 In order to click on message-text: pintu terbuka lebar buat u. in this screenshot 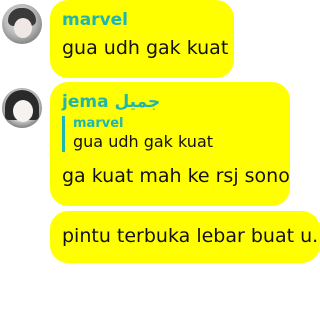, I will do `click(190, 236)`.